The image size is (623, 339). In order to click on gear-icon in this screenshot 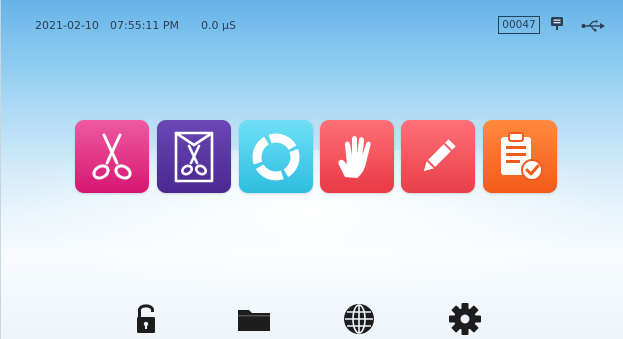, I will do `click(465, 319)`.